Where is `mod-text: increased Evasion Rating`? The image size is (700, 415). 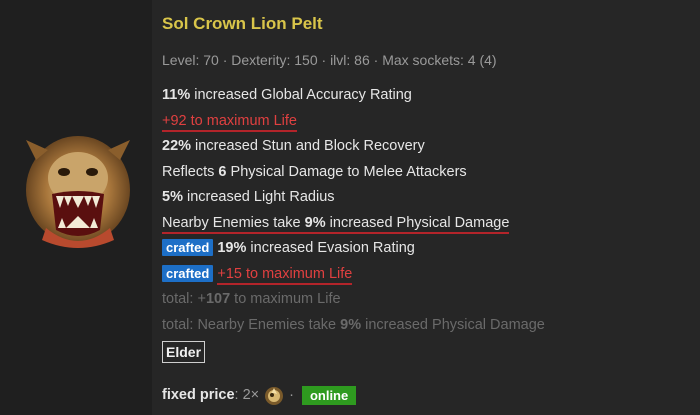
mod-text: increased Evasion Rating is located at coordinates (330, 248).